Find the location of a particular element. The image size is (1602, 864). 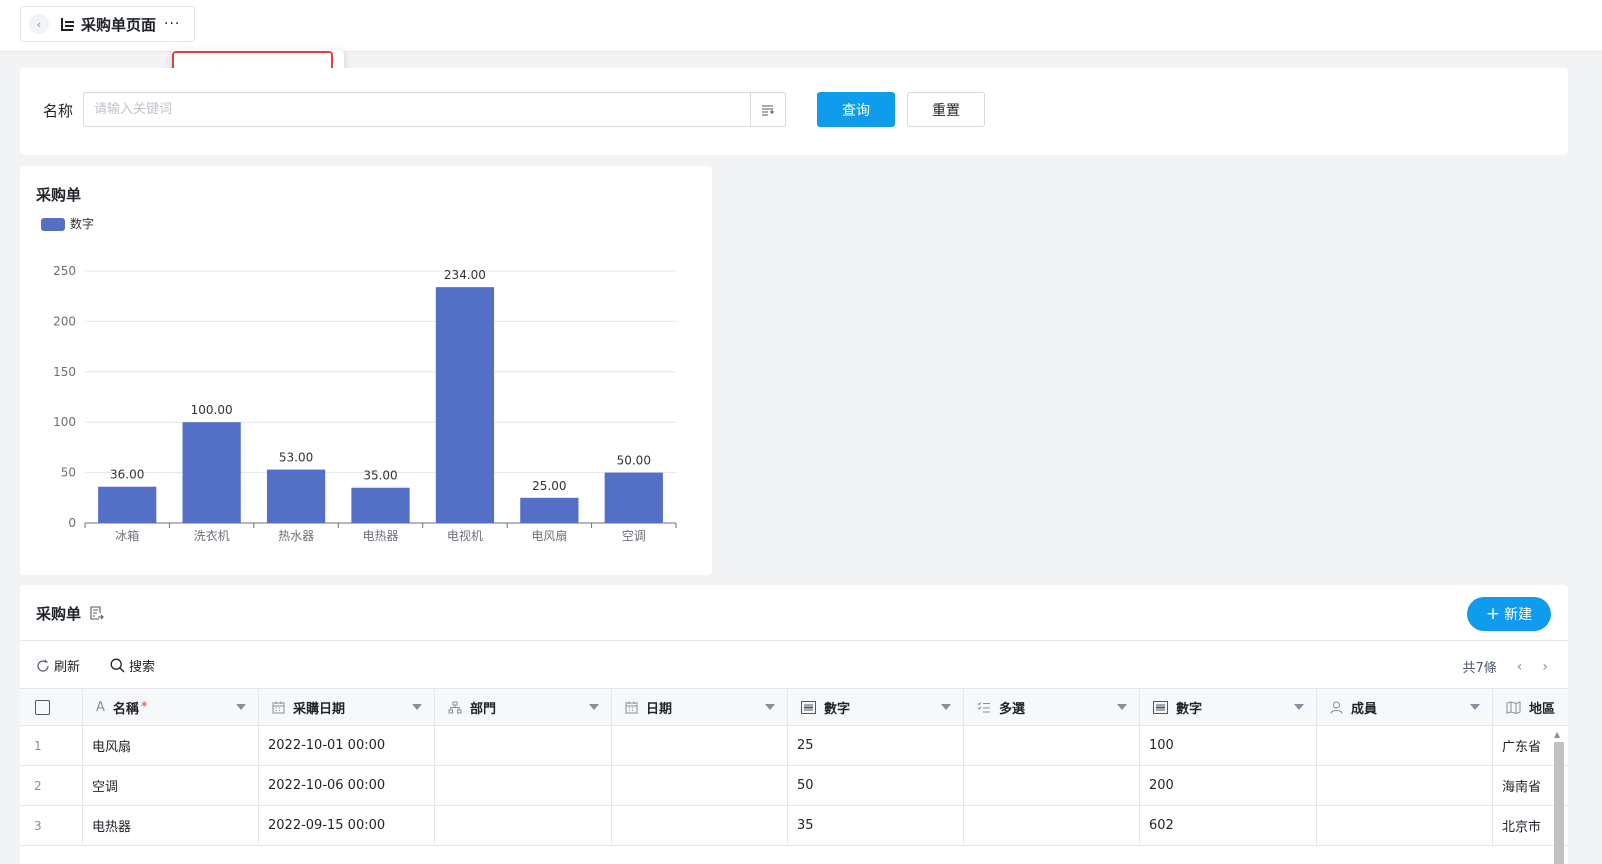

table-cell: 2022-10-06 00:00 is located at coordinates (347, 785).